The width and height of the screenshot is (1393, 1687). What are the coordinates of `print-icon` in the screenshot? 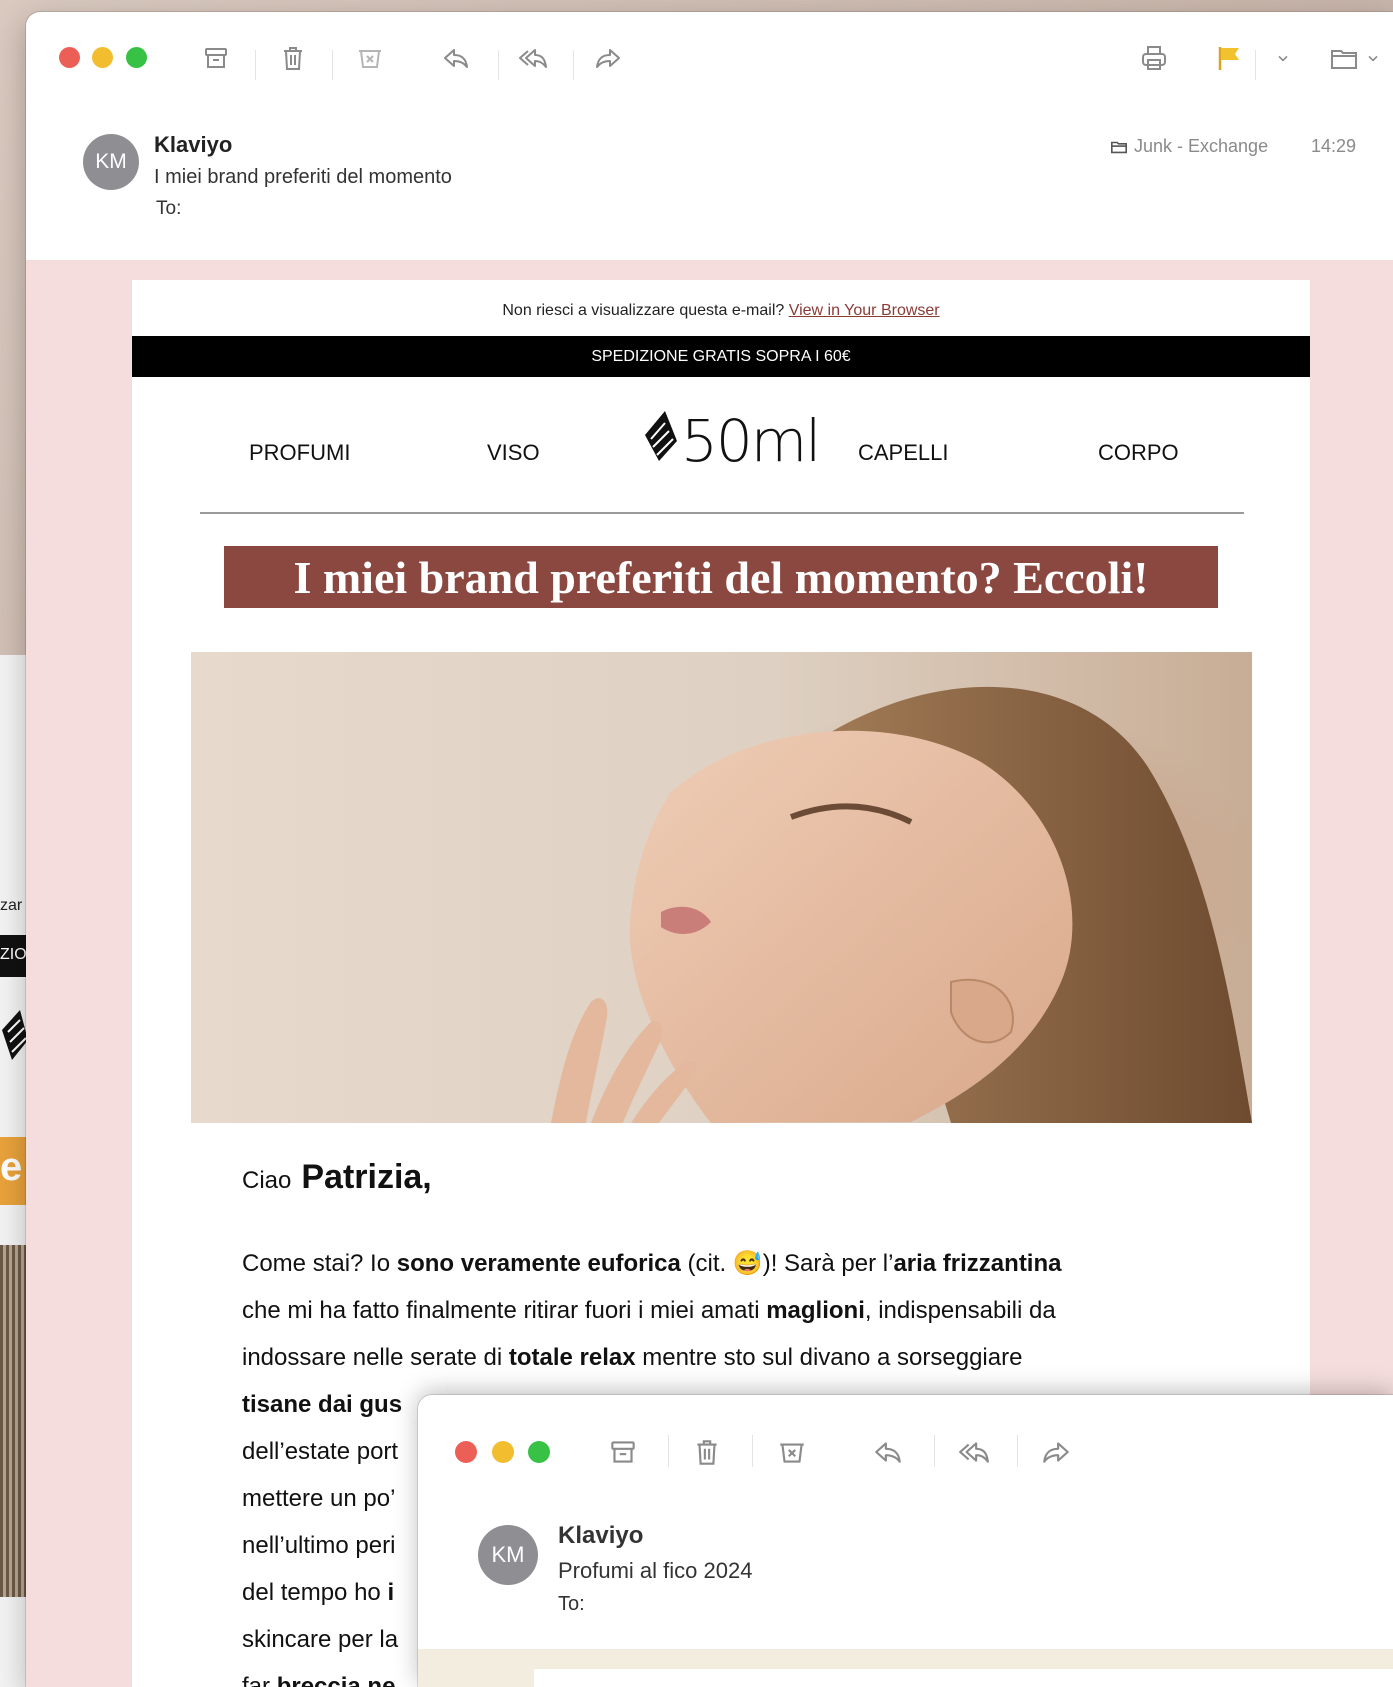 It's located at (1154, 58).